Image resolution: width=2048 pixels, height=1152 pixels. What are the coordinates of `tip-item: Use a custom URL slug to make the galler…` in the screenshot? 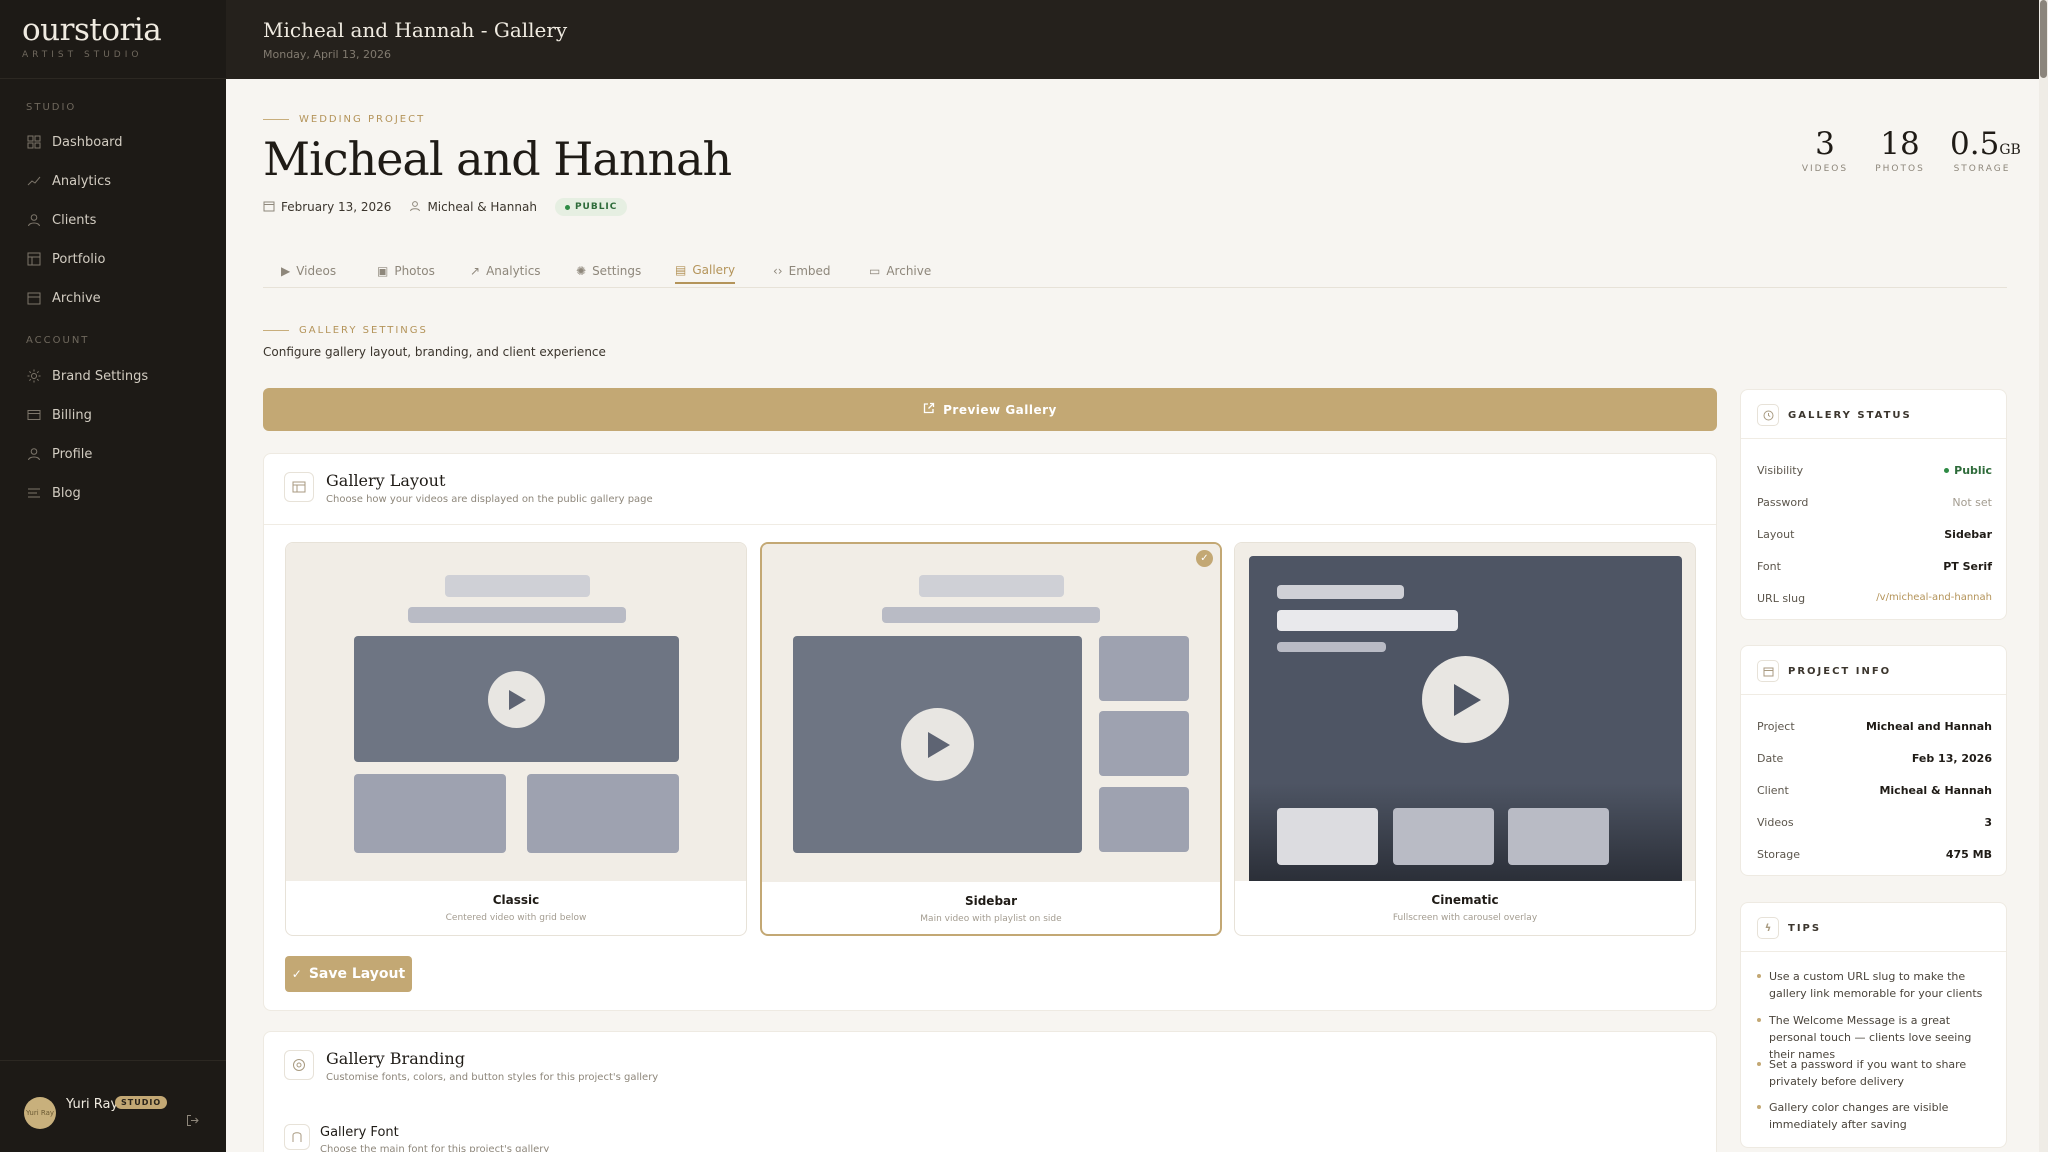 It's located at (1877, 985).